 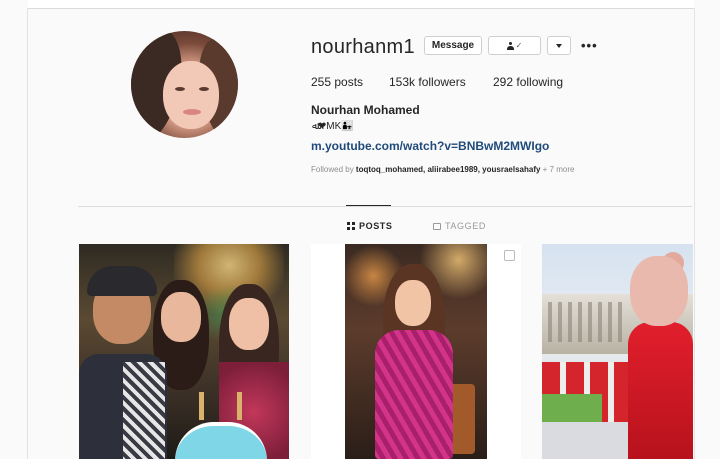 I want to click on chevron-down-icon, so click(x=559, y=45).